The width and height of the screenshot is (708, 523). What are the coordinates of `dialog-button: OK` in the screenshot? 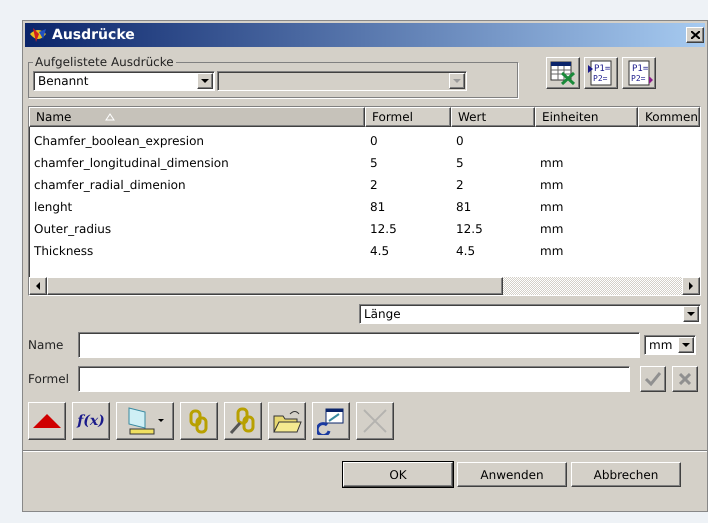 It's located at (398, 474).